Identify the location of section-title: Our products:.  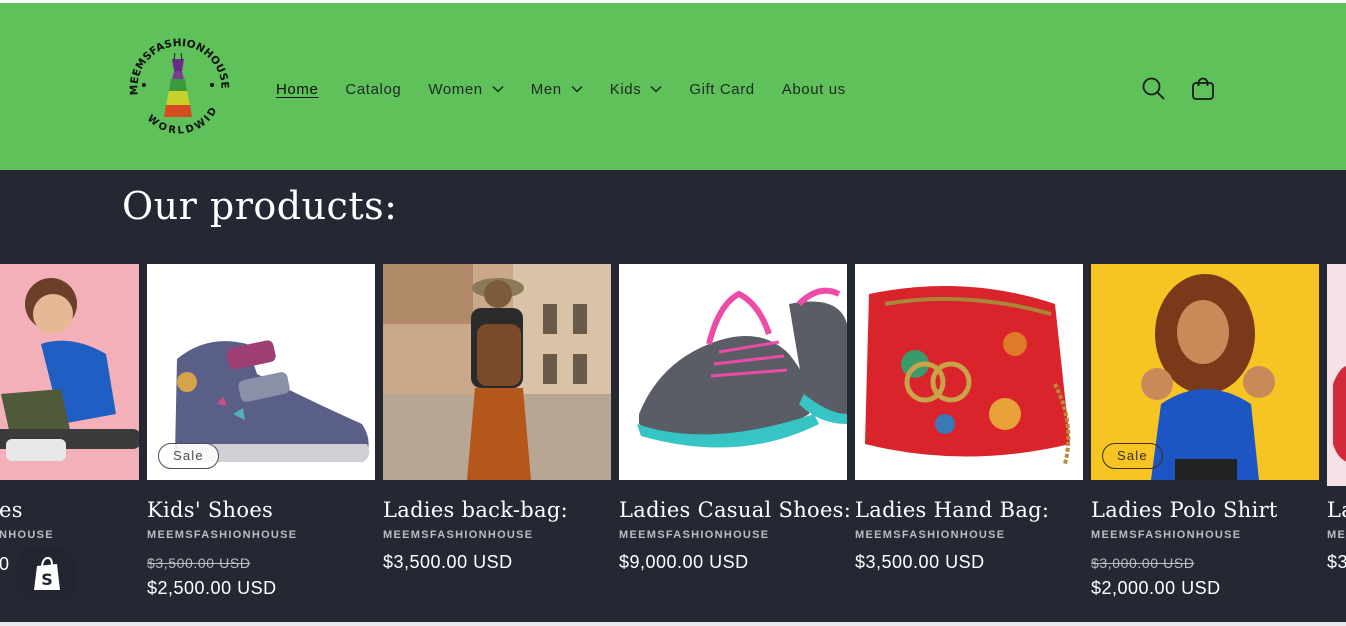
(260, 206).